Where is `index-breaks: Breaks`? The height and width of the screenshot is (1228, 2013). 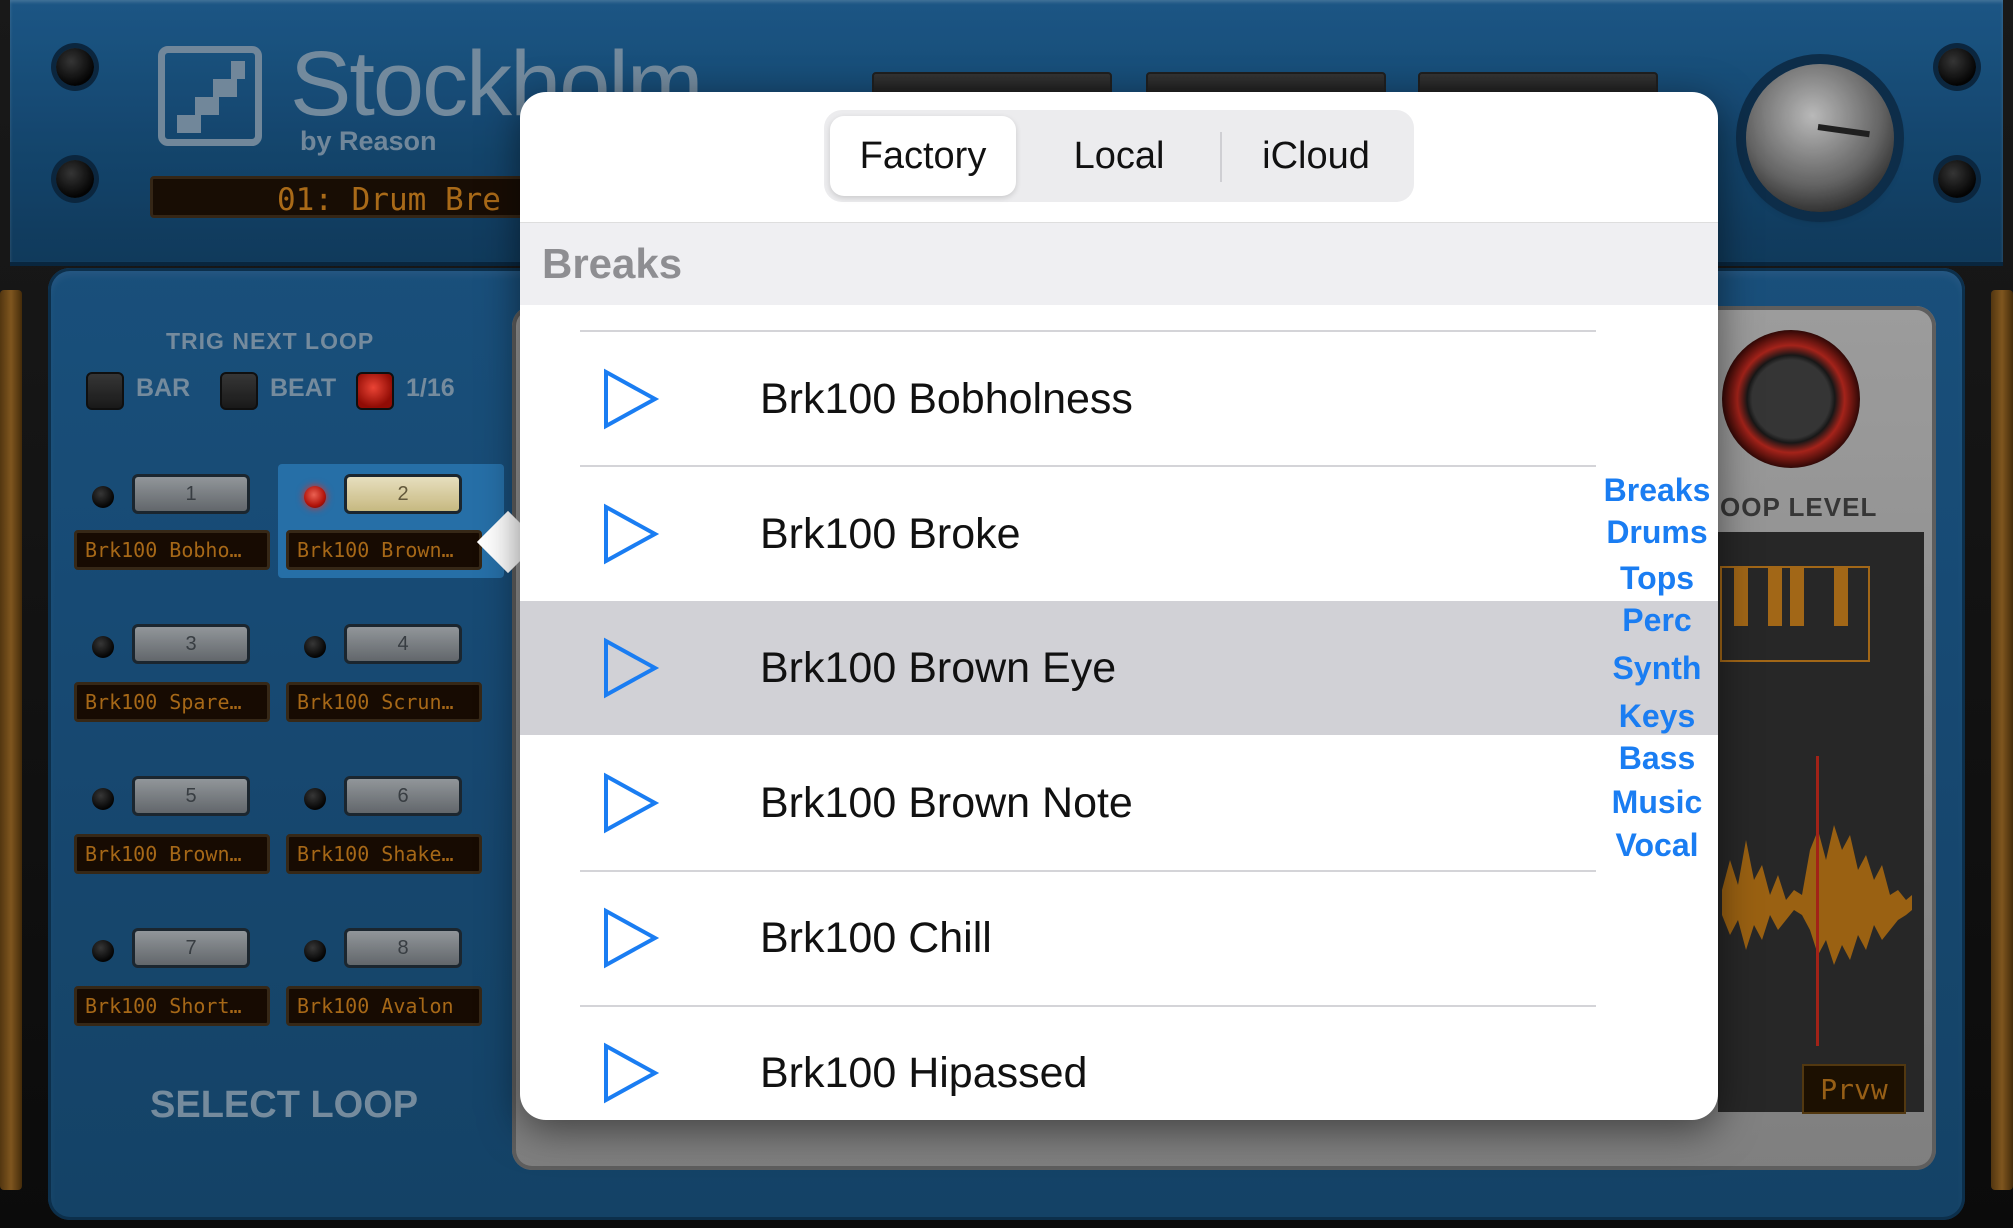 index-breaks: Breaks is located at coordinates (1657, 490).